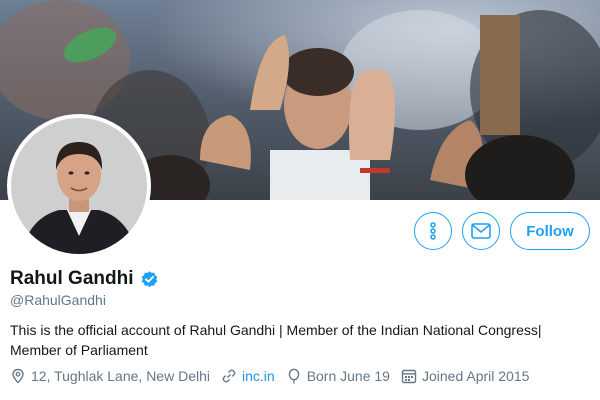  I want to click on follow-button: Follow, so click(550, 231).